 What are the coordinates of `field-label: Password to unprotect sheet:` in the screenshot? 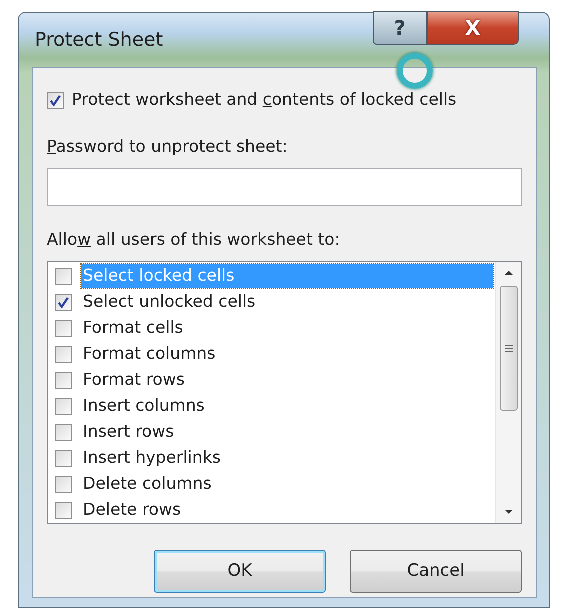 It's located at (168, 147).